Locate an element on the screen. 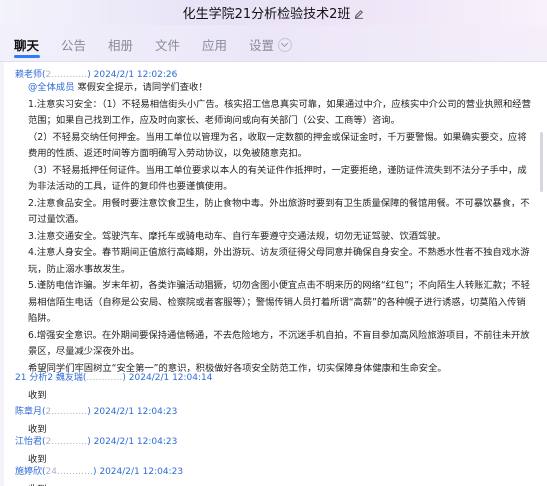 The width and height of the screenshot is (547, 486). message-sender: 江怡君(2…………) 2024/2/1 12:04:23 is located at coordinates (96, 440).